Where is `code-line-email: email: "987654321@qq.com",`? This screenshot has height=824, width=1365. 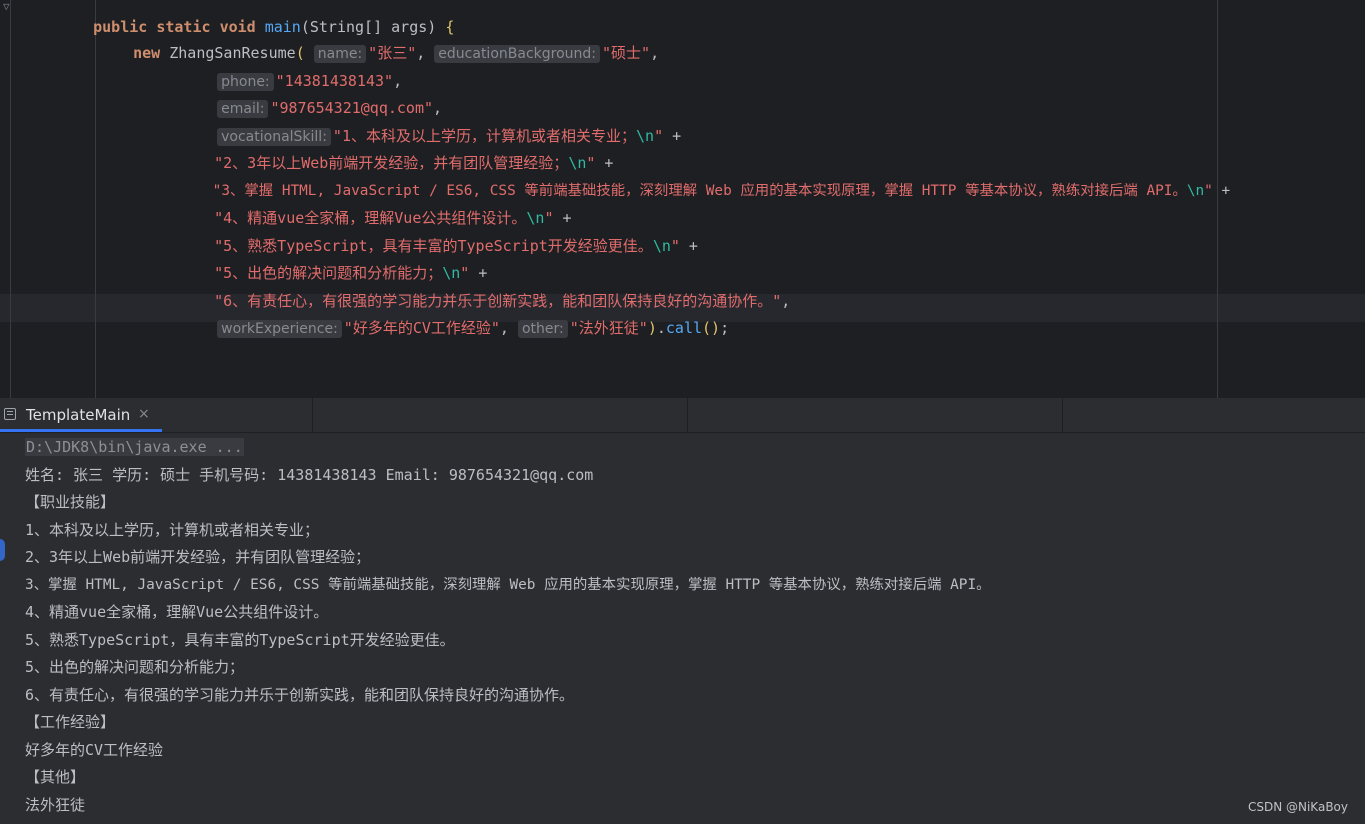 code-line-email: email: "987654321@qq.com", is located at coordinates (311, 98).